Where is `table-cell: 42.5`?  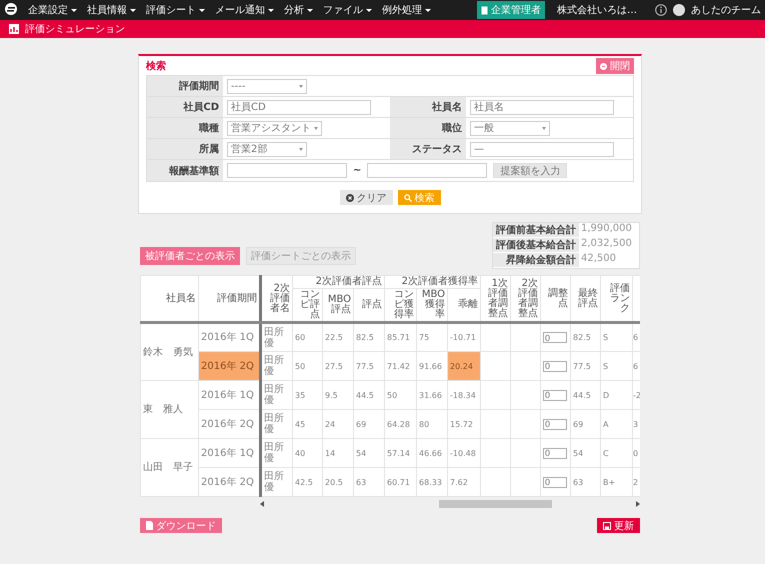
table-cell: 42.5 is located at coordinates (307, 482).